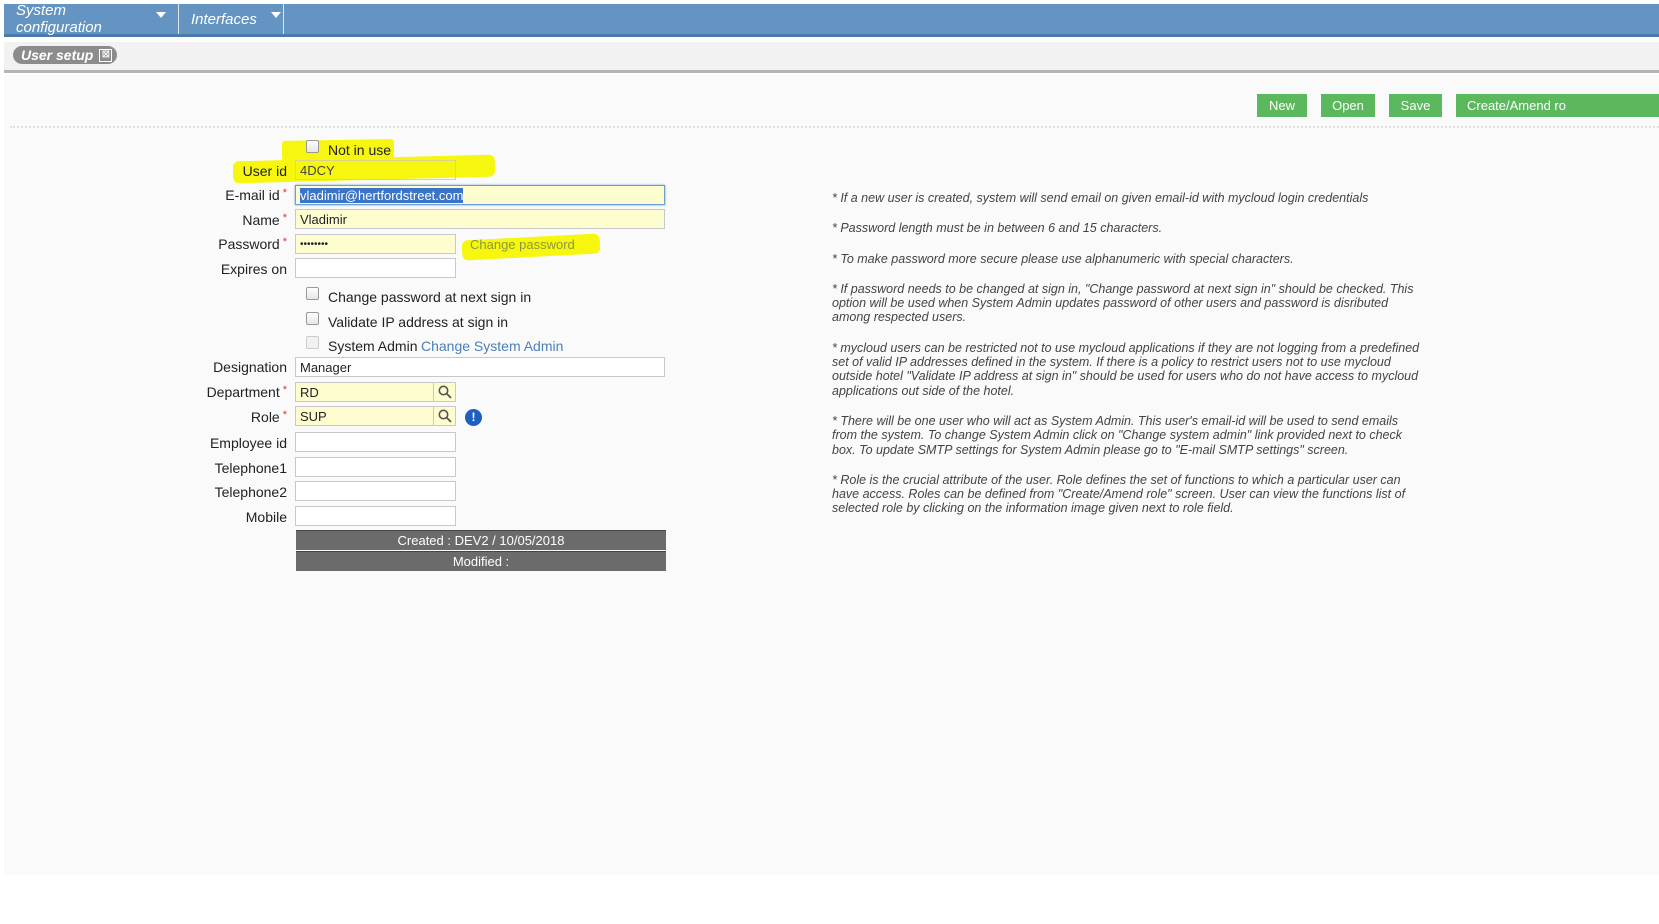 The width and height of the screenshot is (1659, 924). What do you see at coordinates (248, 443) in the screenshot?
I see `employee-id-label: Employee id` at bounding box center [248, 443].